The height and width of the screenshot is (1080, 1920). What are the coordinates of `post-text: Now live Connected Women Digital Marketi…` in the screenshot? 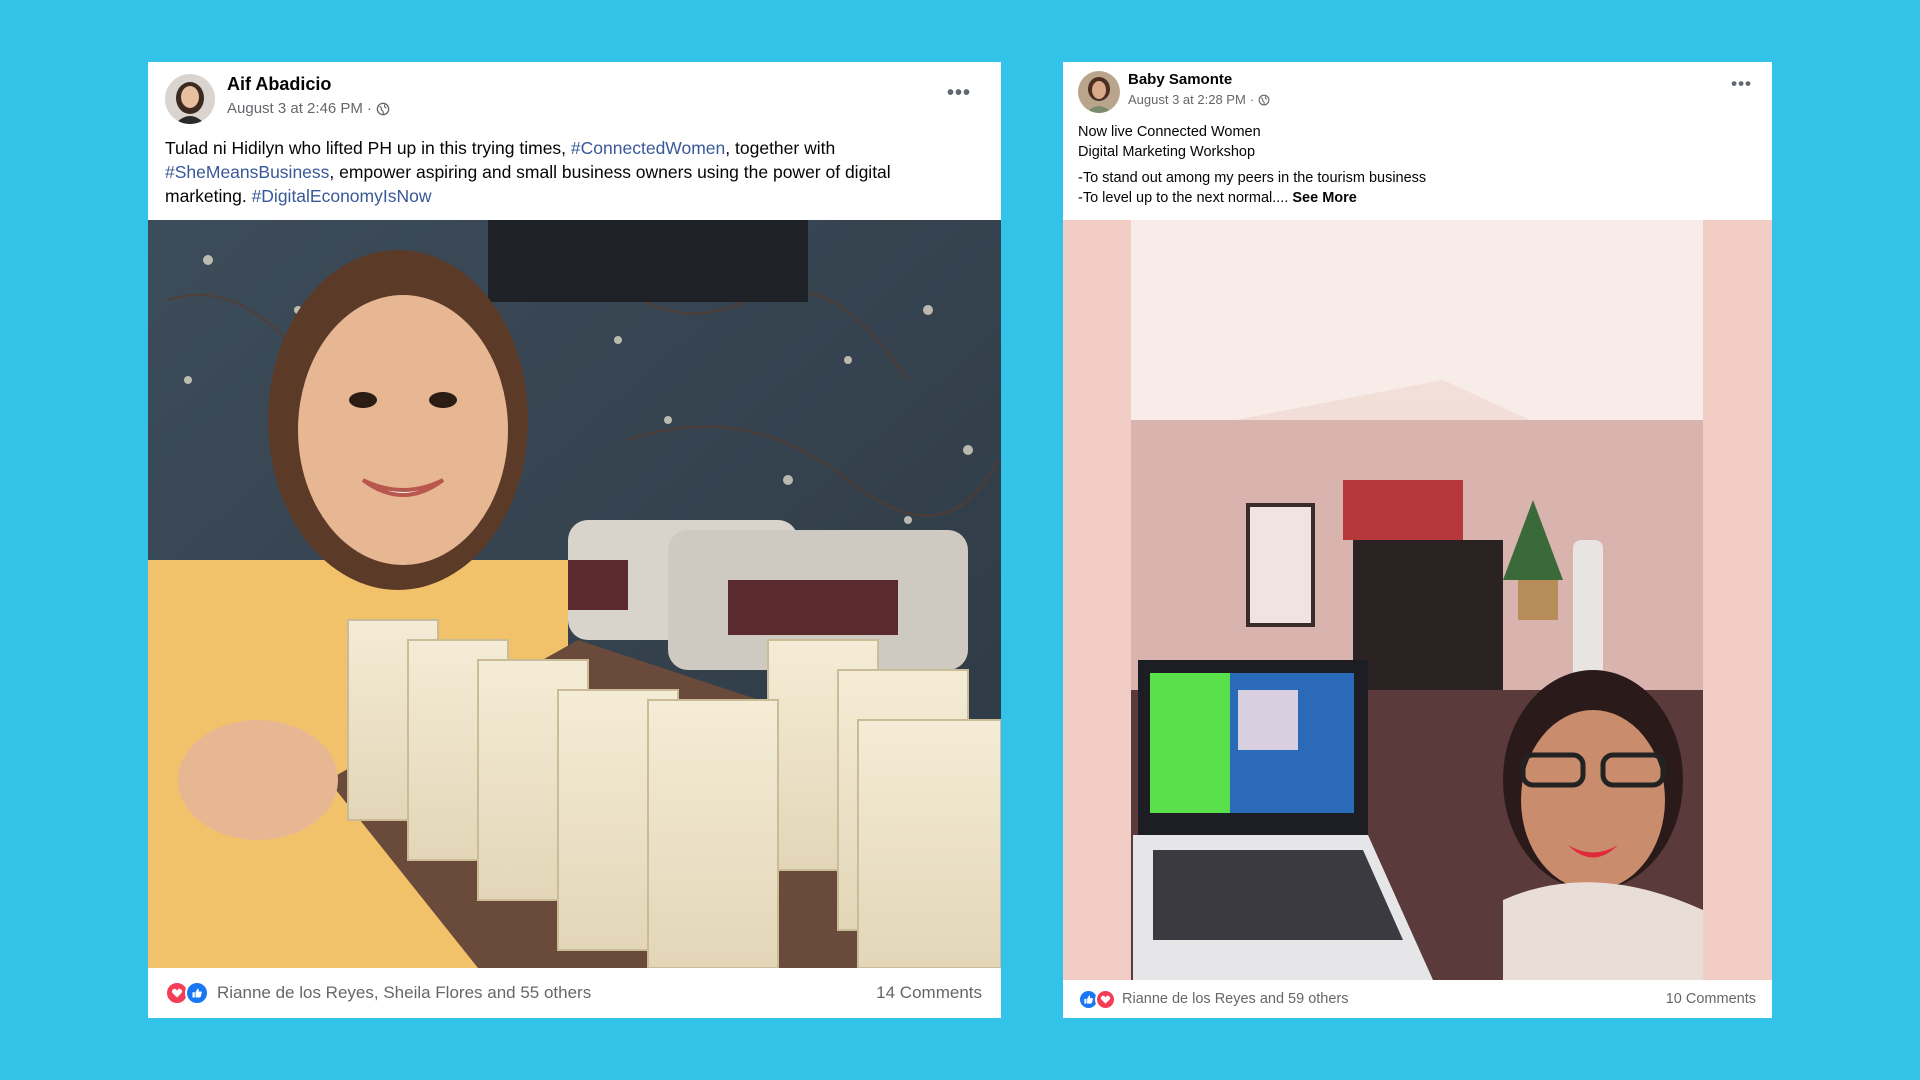 It's located at (1408, 165).